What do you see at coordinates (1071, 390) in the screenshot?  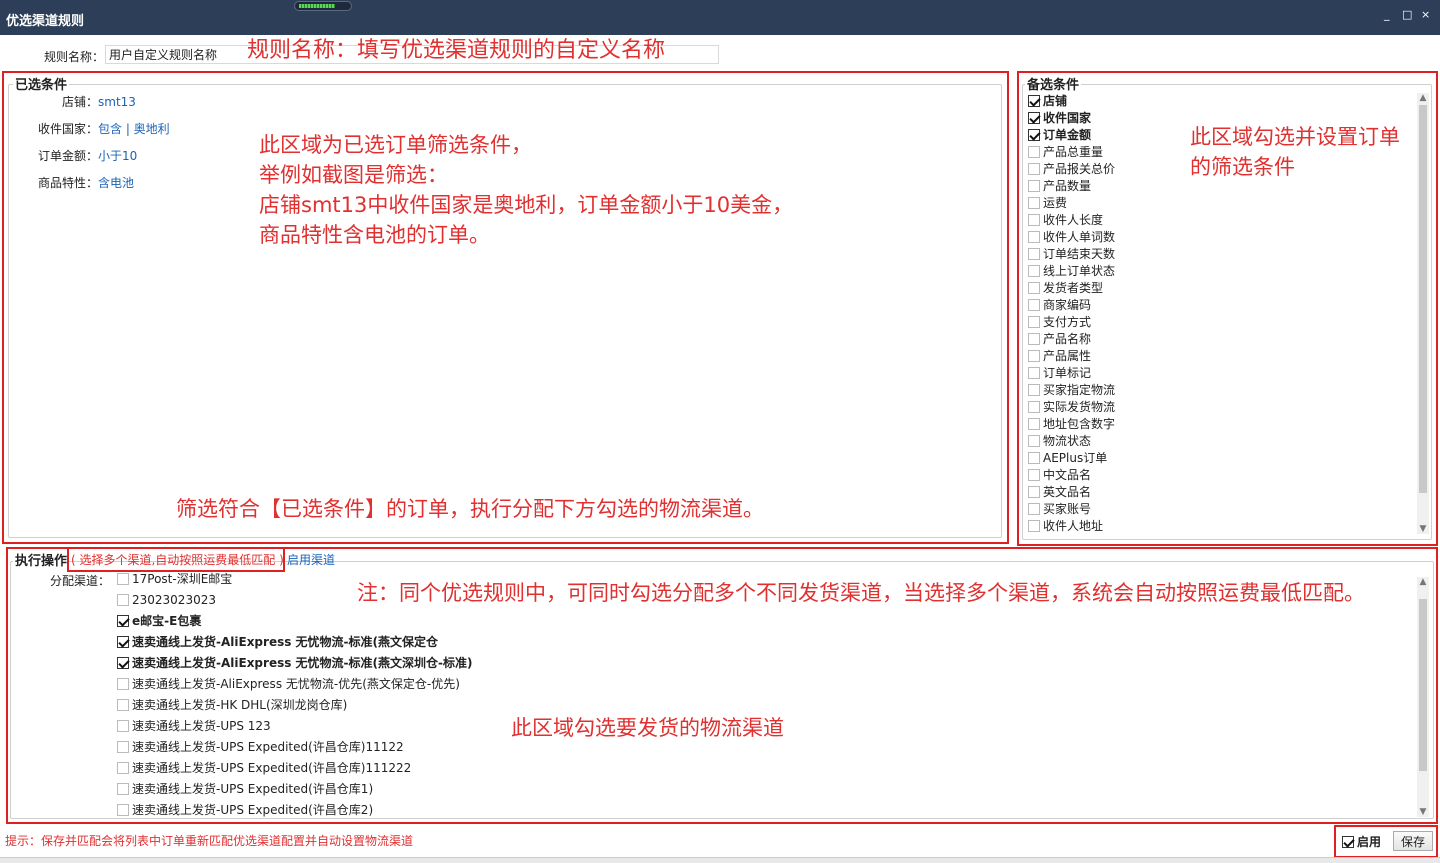 I see `optional-condition-item: 买家指定物流` at bounding box center [1071, 390].